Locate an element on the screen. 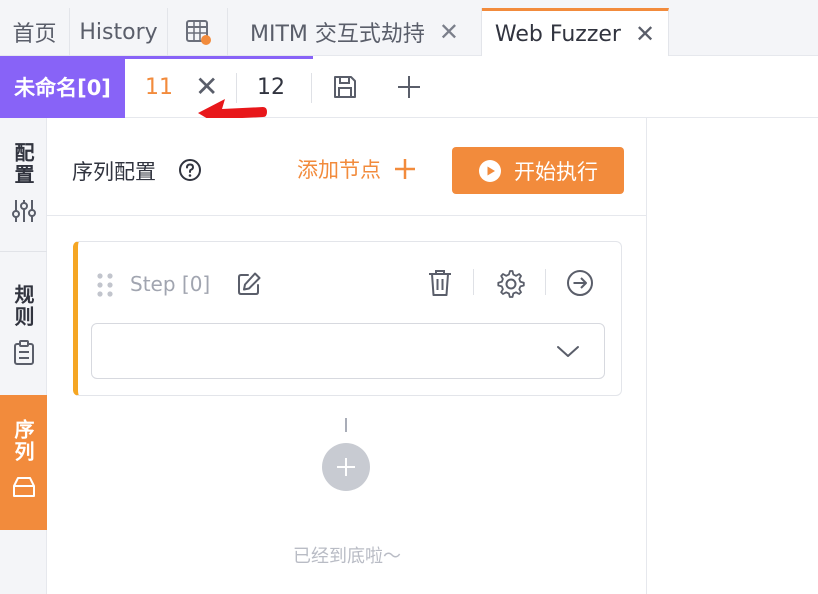  add-node-button: 添加节点 is located at coordinates (357, 169).